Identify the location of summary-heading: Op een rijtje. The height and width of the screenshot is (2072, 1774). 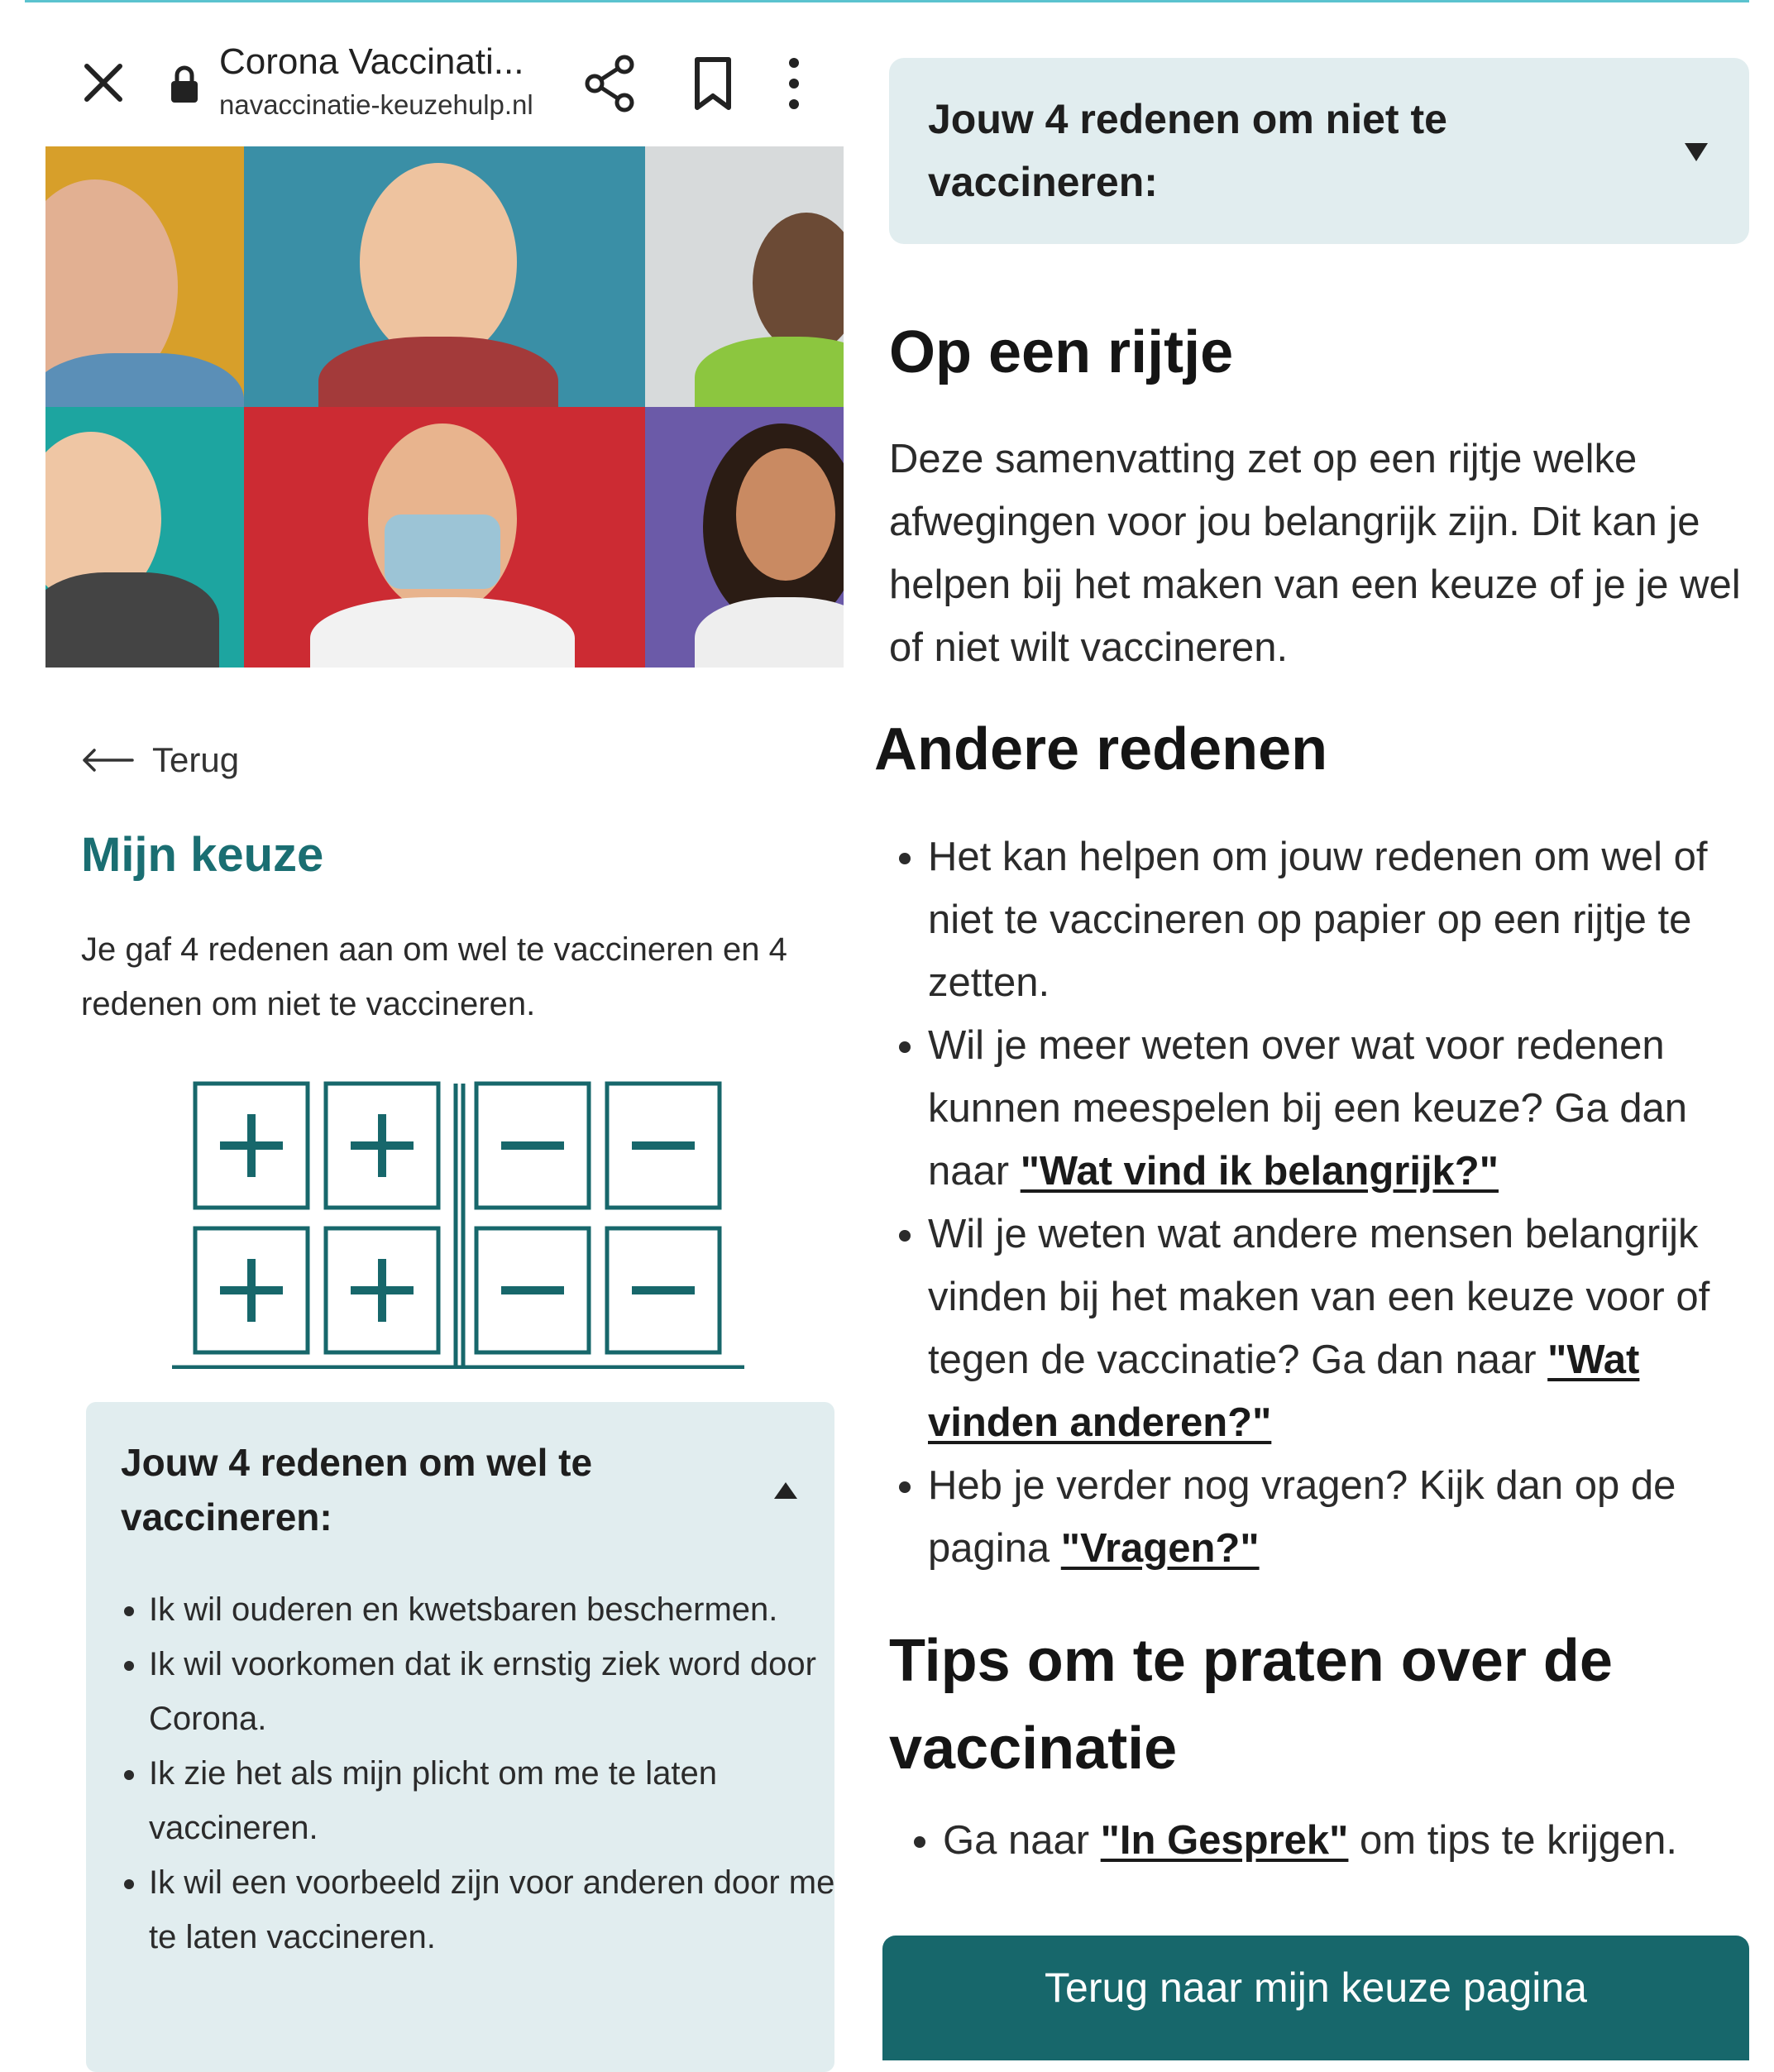
(1061, 352).